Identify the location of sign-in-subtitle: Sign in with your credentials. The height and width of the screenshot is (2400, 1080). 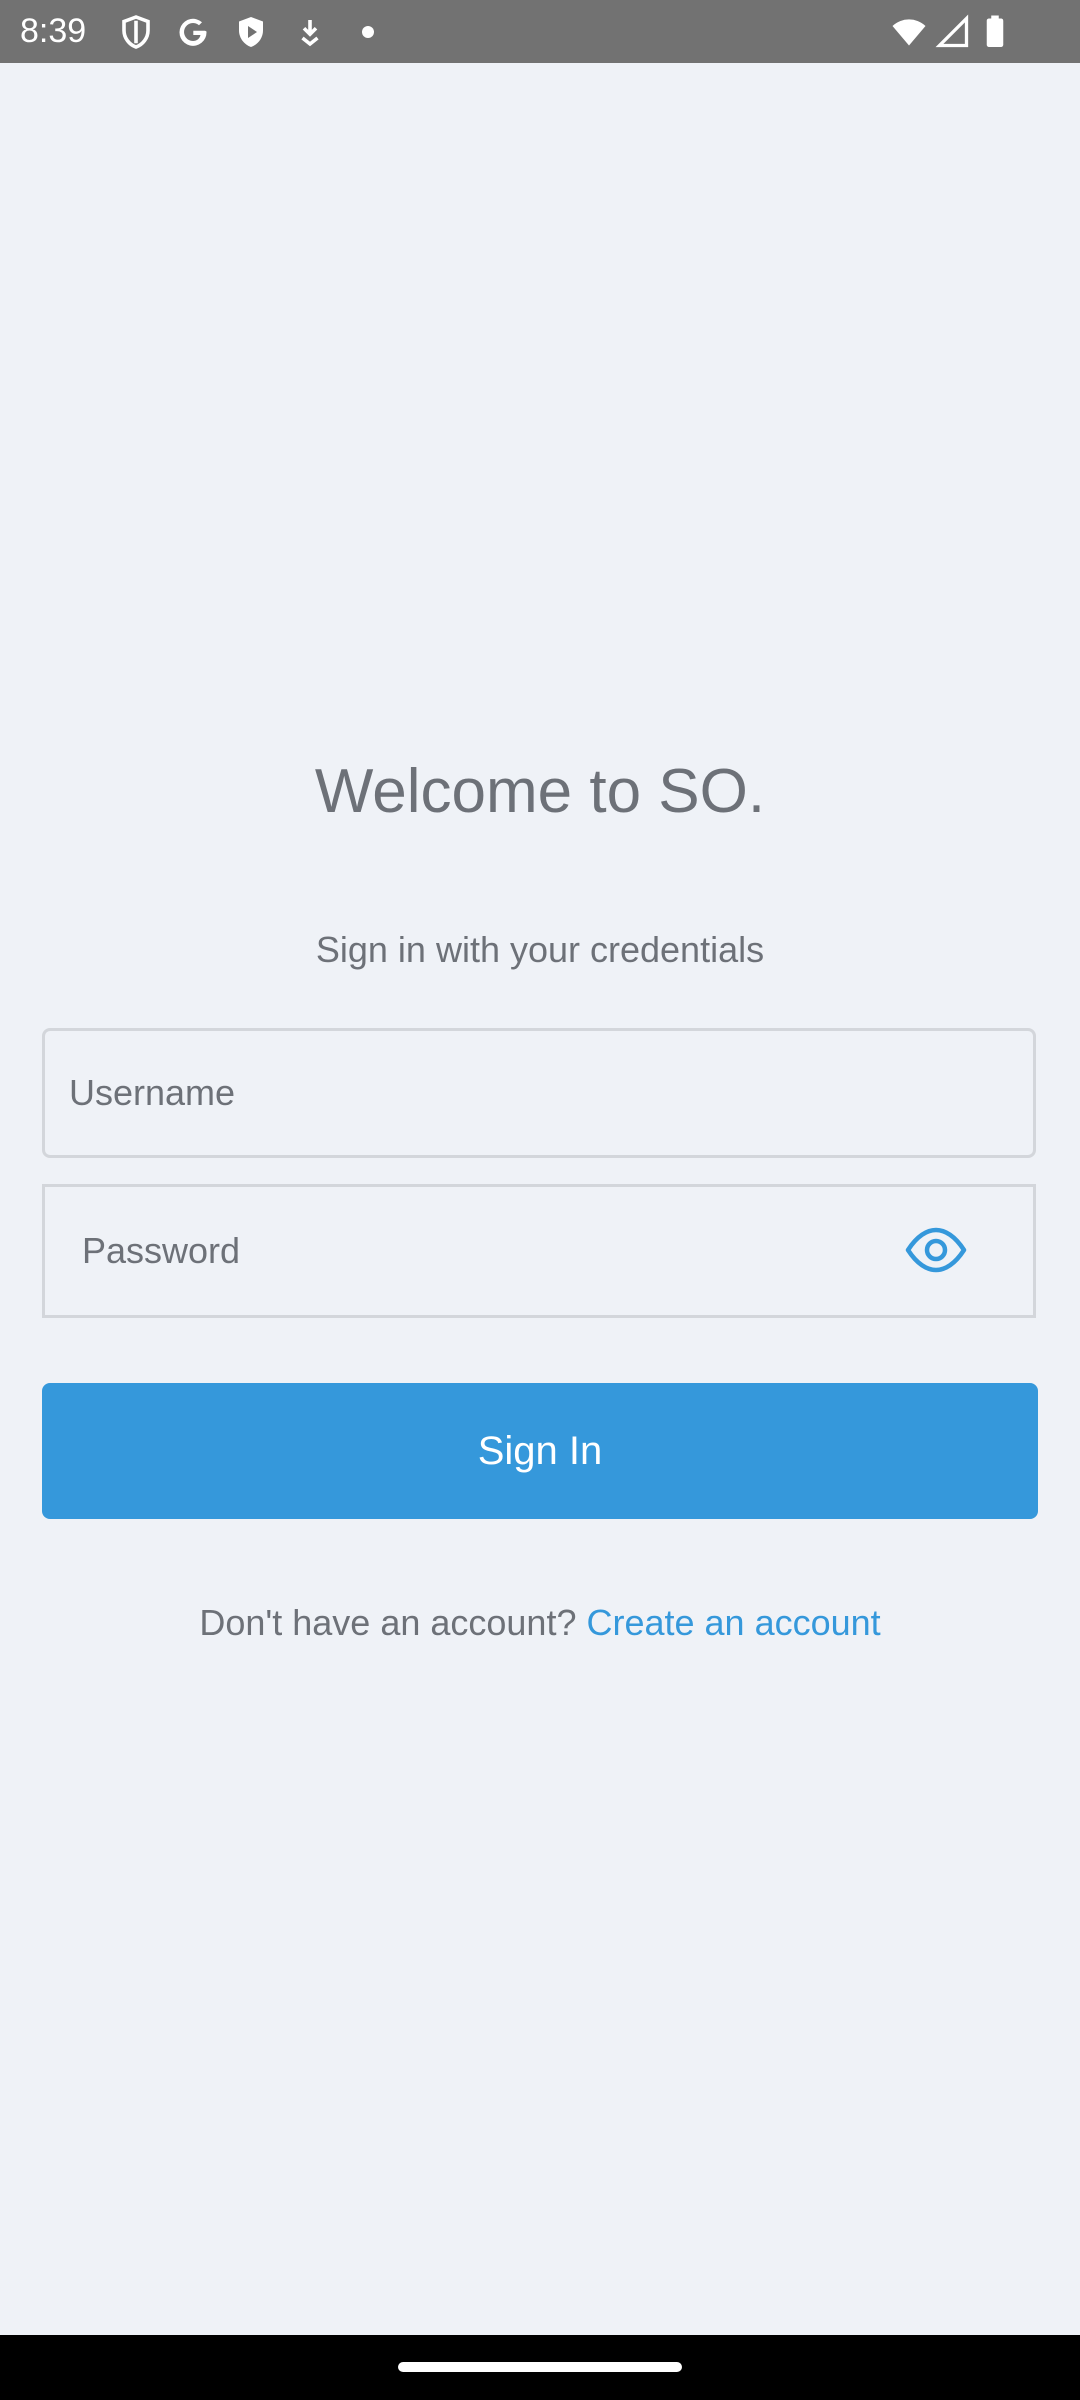
(540, 949).